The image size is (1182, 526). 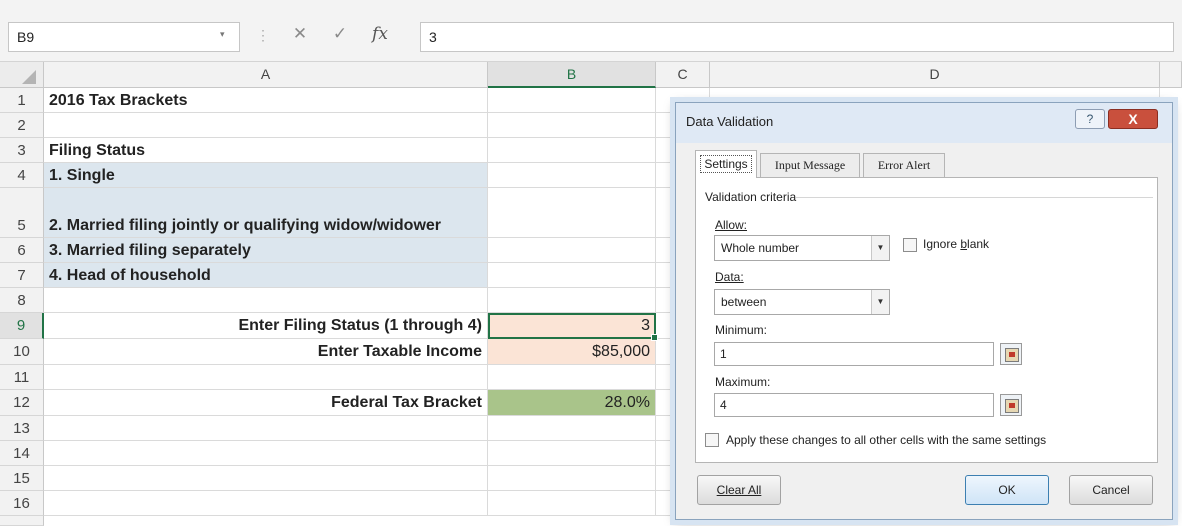 What do you see at coordinates (266, 428) in the screenshot?
I see `cell-a13` at bounding box center [266, 428].